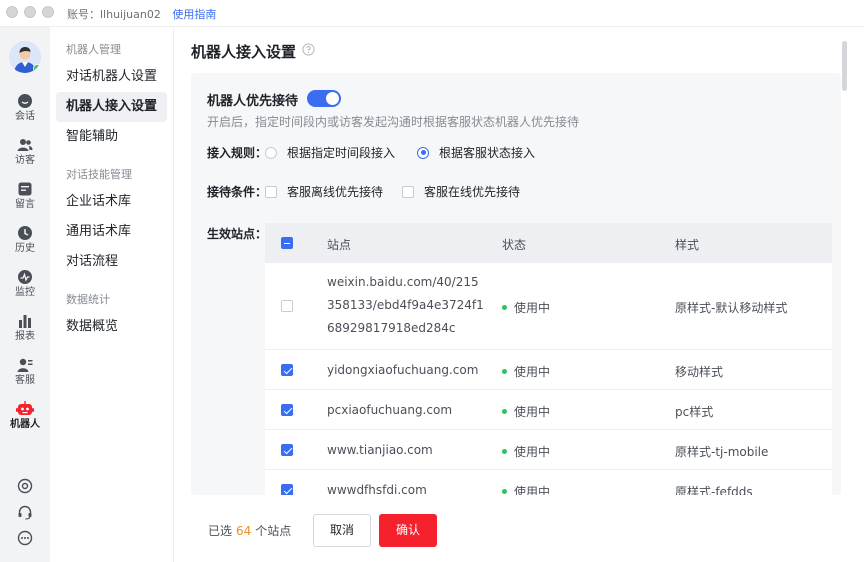  I want to click on site-cell: www.tianjiao.com, so click(380, 450).